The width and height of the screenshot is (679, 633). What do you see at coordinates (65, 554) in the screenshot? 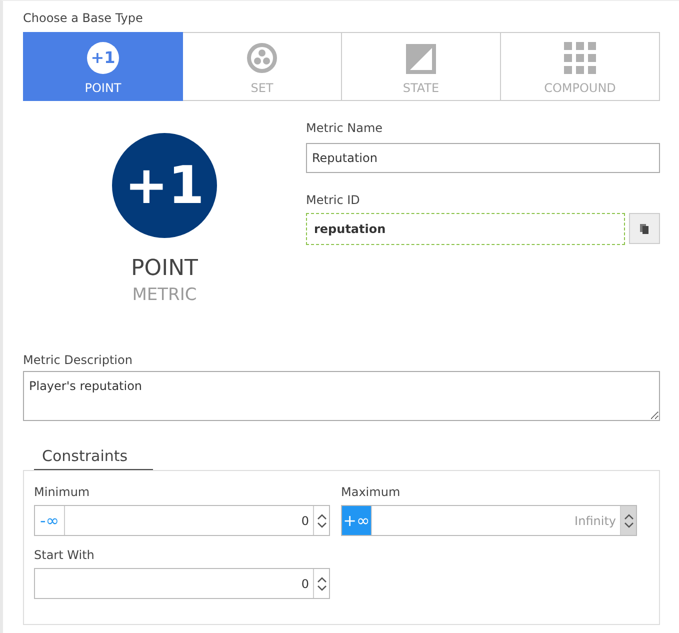
I see `field-label: Start With` at bounding box center [65, 554].